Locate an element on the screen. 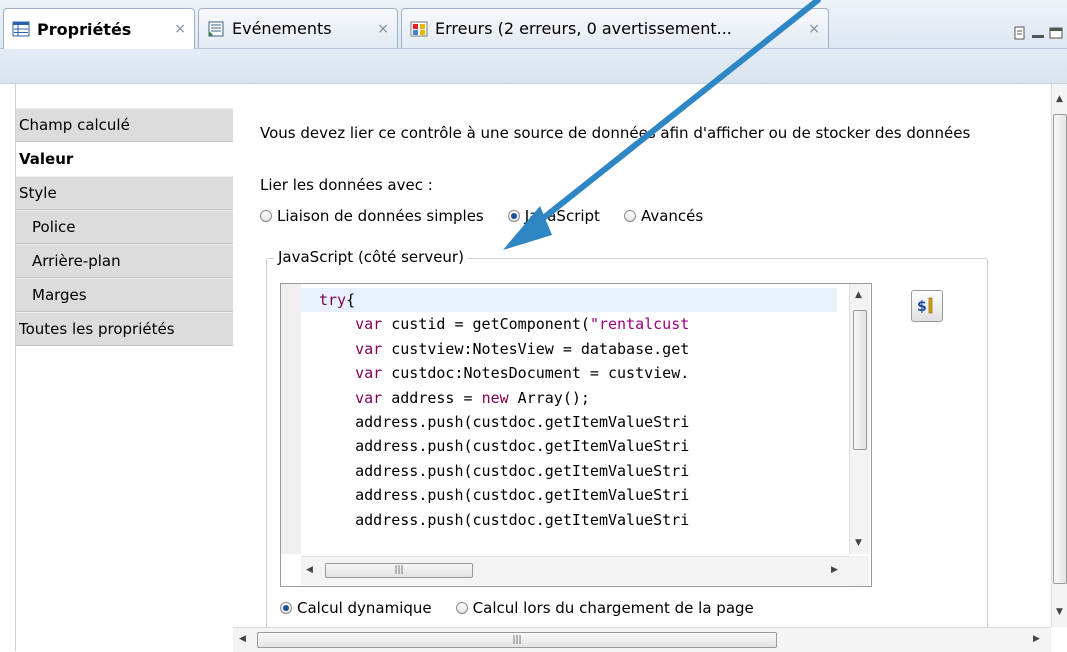 The height and width of the screenshot is (652, 1067). events-icon is located at coordinates (216, 28).